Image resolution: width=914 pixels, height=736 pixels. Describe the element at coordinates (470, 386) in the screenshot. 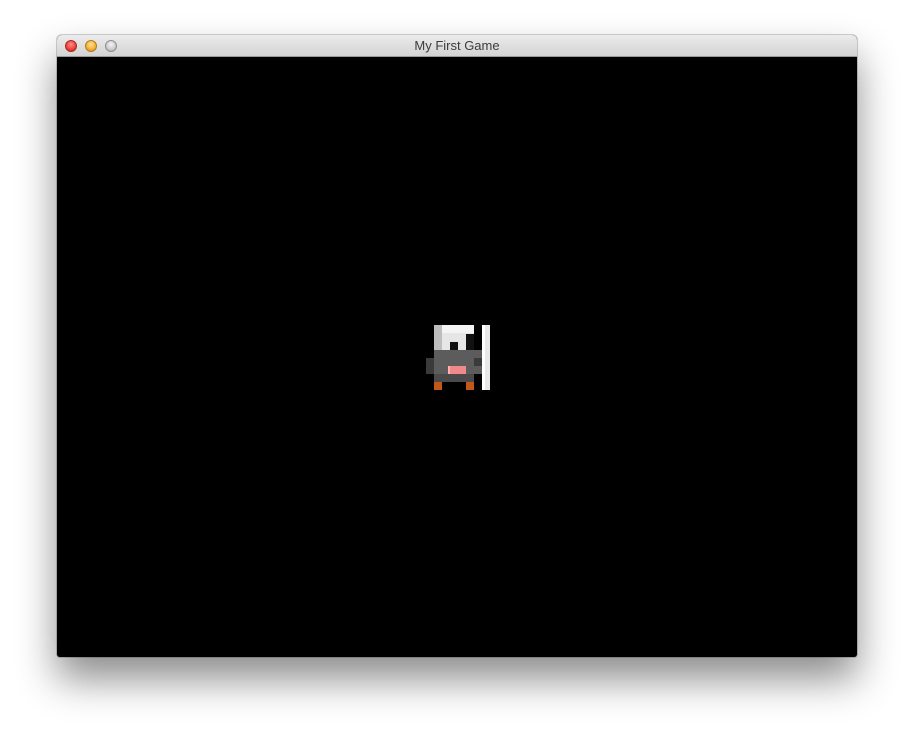

I see `right-boot` at that location.